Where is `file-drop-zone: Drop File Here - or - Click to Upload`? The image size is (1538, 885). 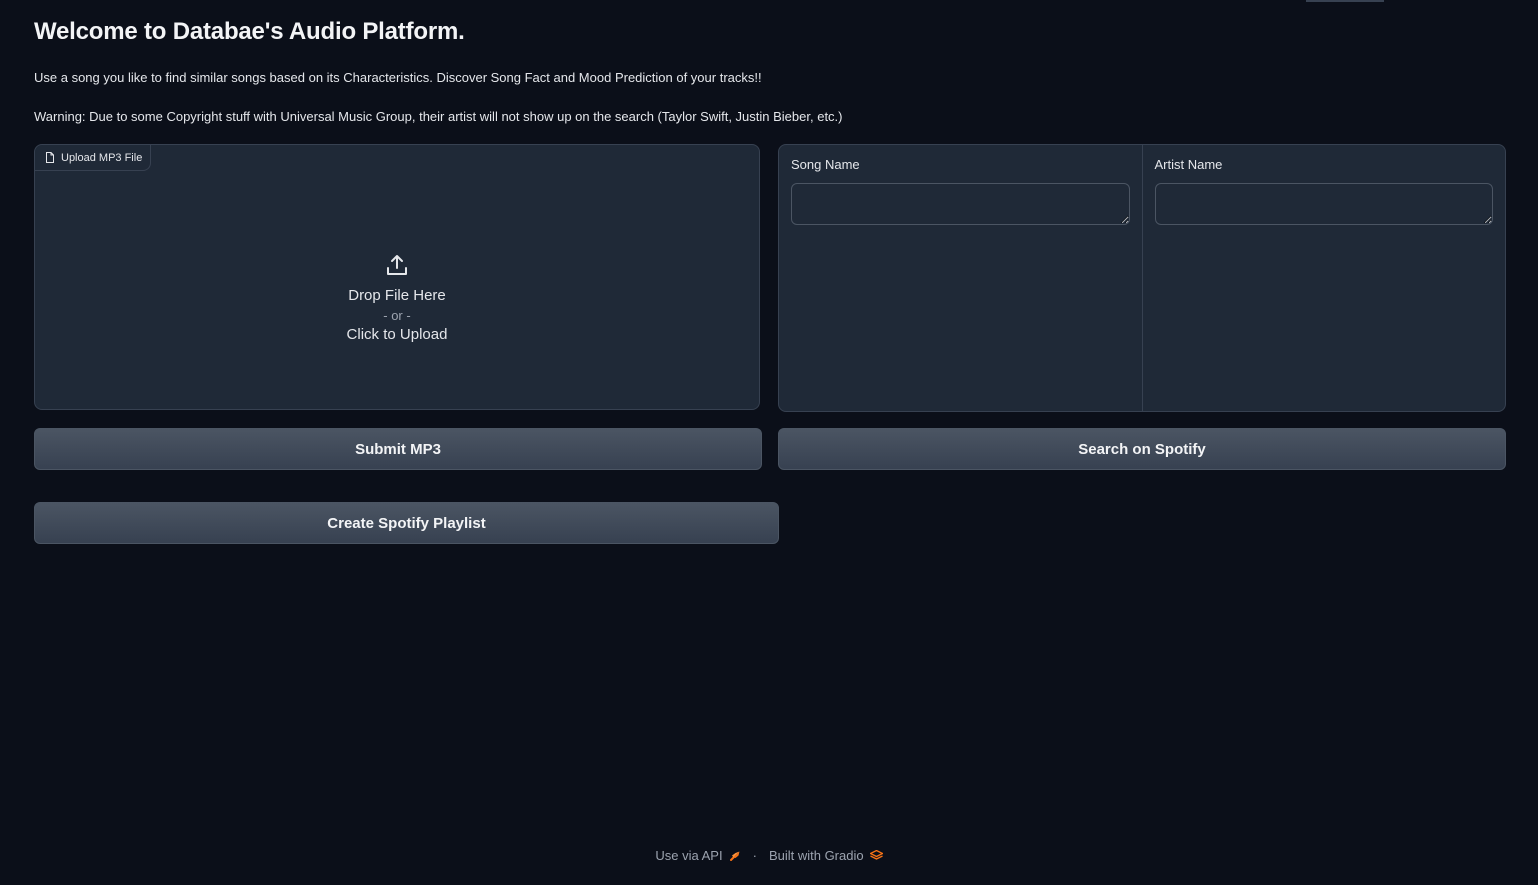
file-drop-zone: Drop File Here - or - Click to Upload is located at coordinates (397, 298).